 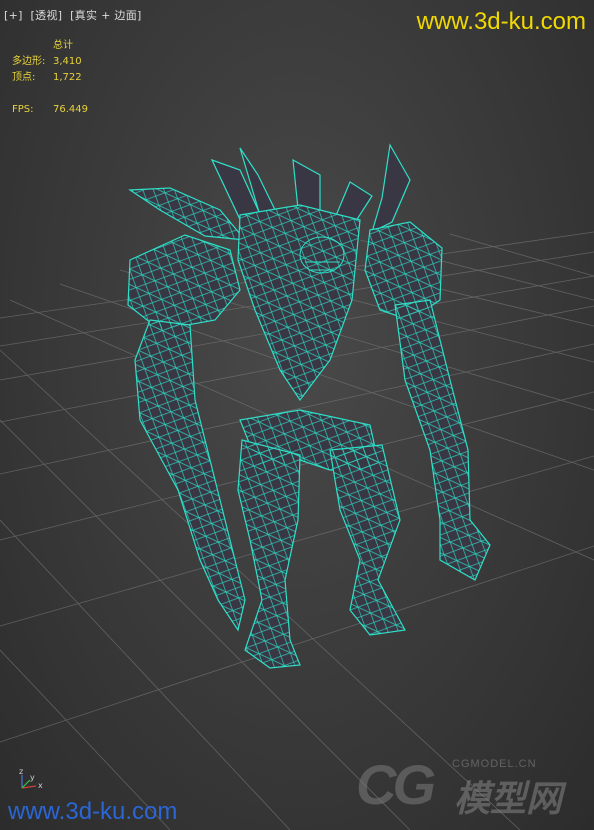 I want to click on cg-logo-letters: CG, so click(x=396, y=784).